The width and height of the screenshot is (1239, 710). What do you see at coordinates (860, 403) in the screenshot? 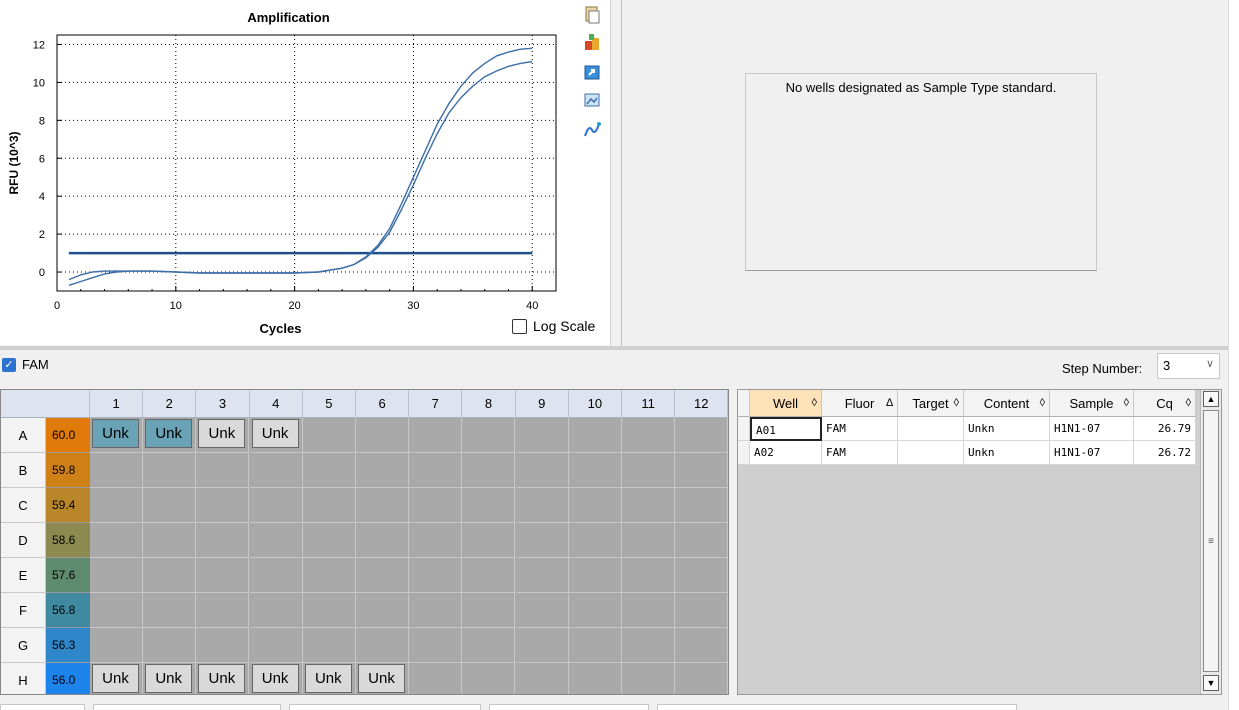
I see `column-header-fluor: Fluor ∆` at bounding box center [860, 403].